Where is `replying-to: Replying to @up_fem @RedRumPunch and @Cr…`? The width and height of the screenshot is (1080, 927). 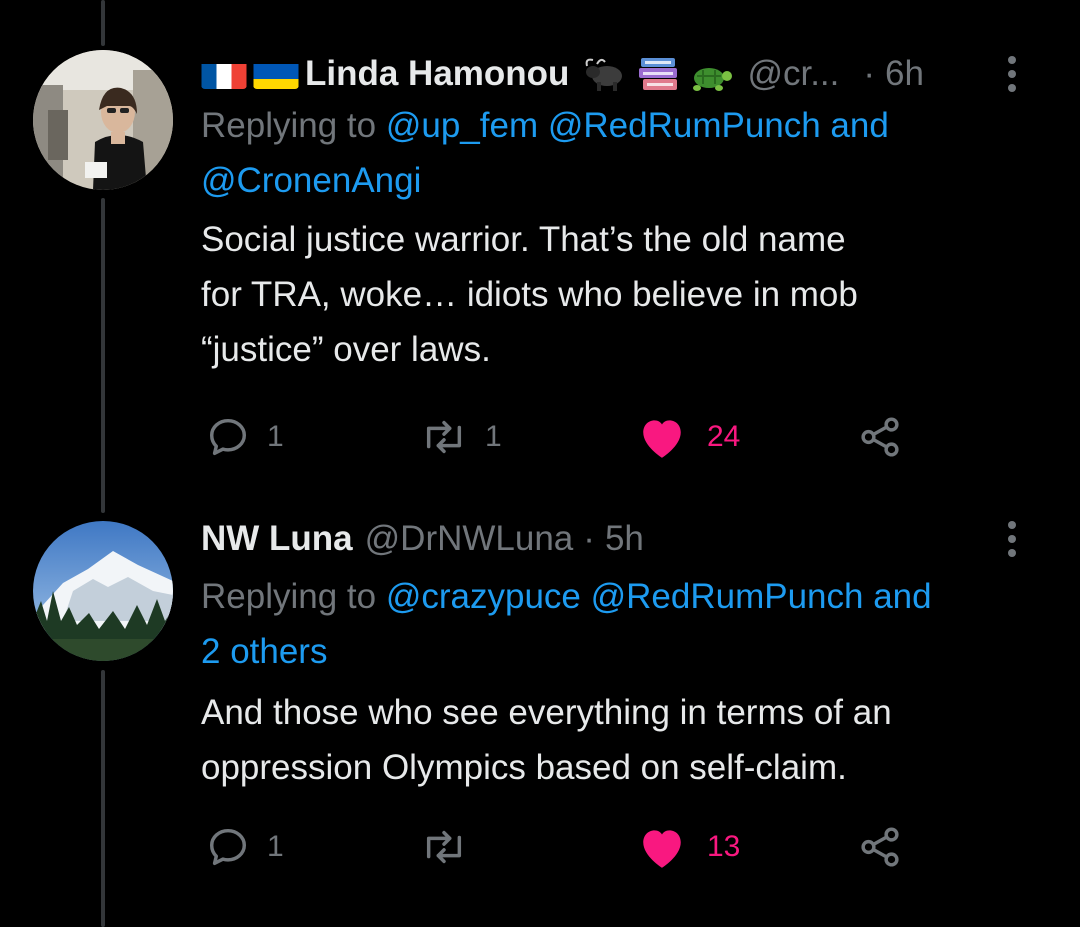
replying-to: Replying to @up_fem @RedRumPunch and @Cr… is located at coordinates (625, 153).